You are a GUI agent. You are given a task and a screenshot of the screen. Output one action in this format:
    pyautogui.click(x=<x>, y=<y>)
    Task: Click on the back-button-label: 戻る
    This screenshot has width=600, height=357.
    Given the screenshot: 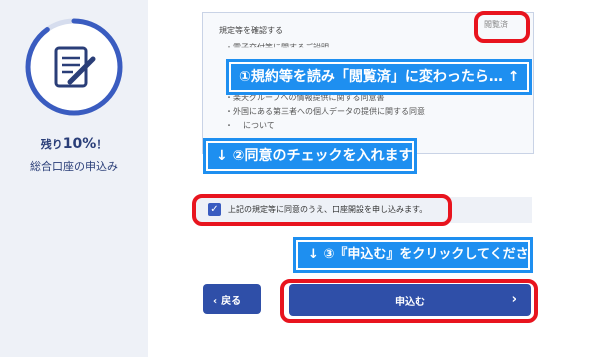 What is the action you would take?
    pyautogui.click(x=231, y=301)
    